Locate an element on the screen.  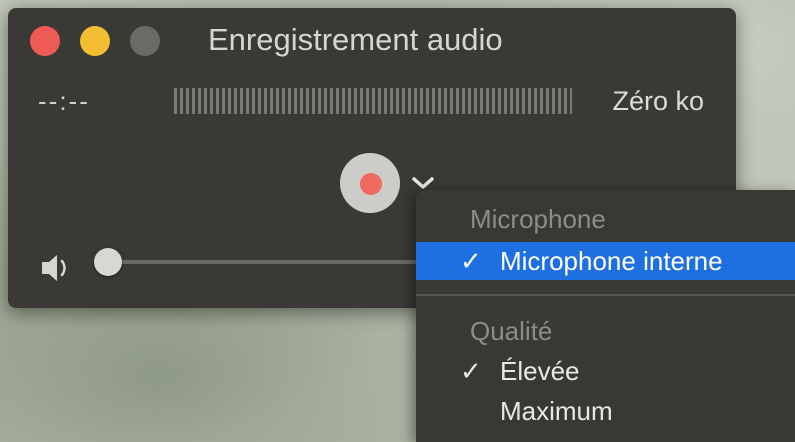
menu-item-label: Microphone interne is located at coordinates (611, 261).